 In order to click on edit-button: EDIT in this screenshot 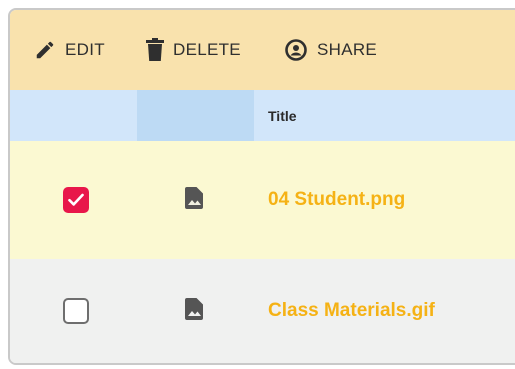, I will do `click(69, 50)`.